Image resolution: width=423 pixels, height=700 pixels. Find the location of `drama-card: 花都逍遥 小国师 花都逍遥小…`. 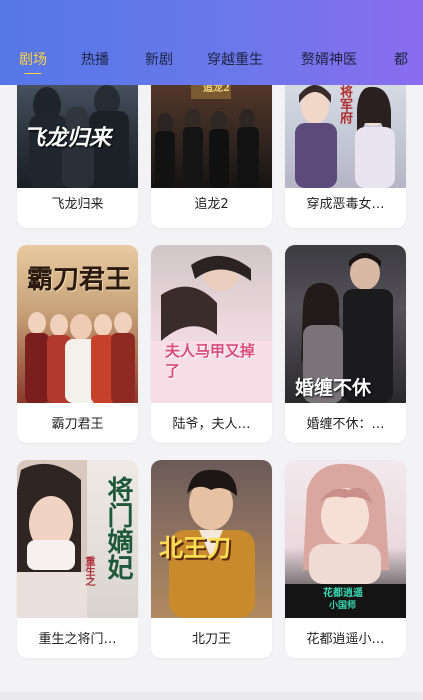

drama-card: 花都逍遥 小国师 花都逍遥小… is located at coordinates (345, 559).